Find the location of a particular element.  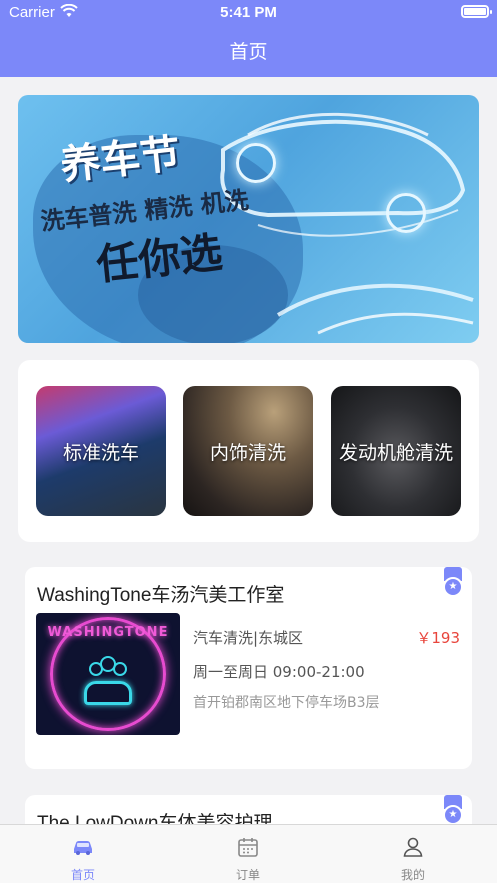

category-engine-cleaning: 发动机舱清洗 is located at coordinates (396, 451).